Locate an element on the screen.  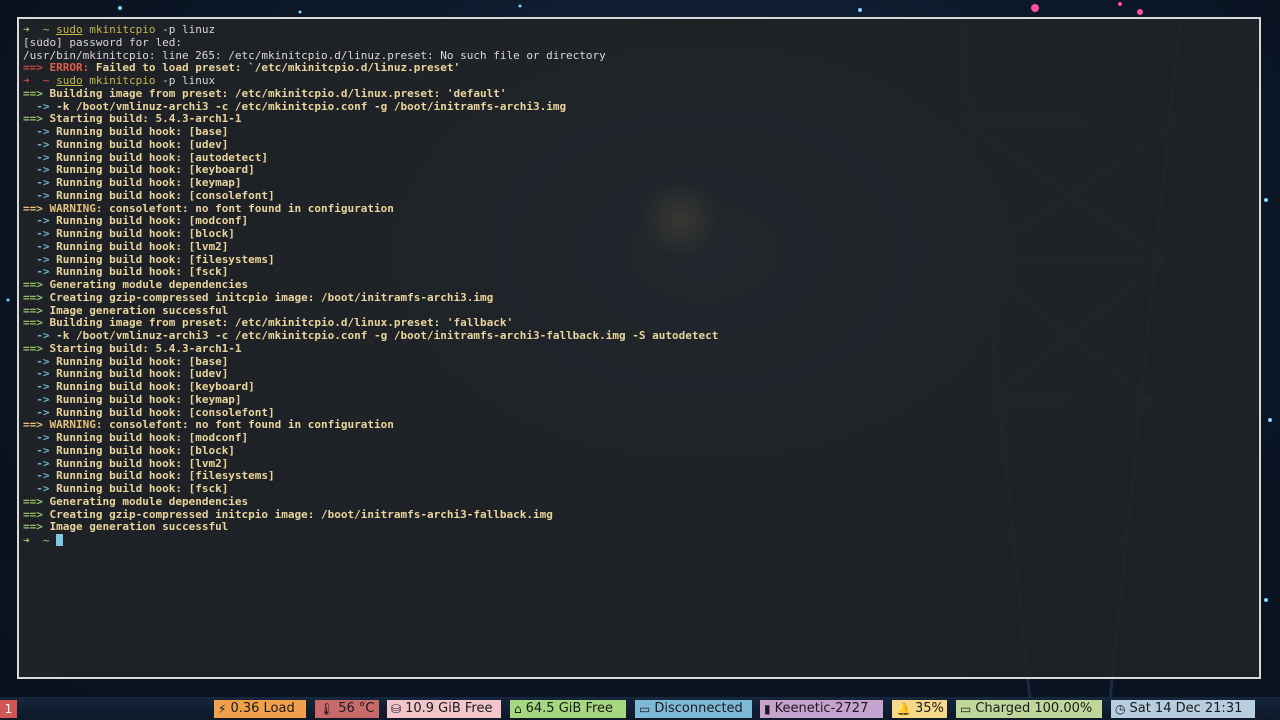
battery-icon: ▭ is located at coordinates (966, 709).